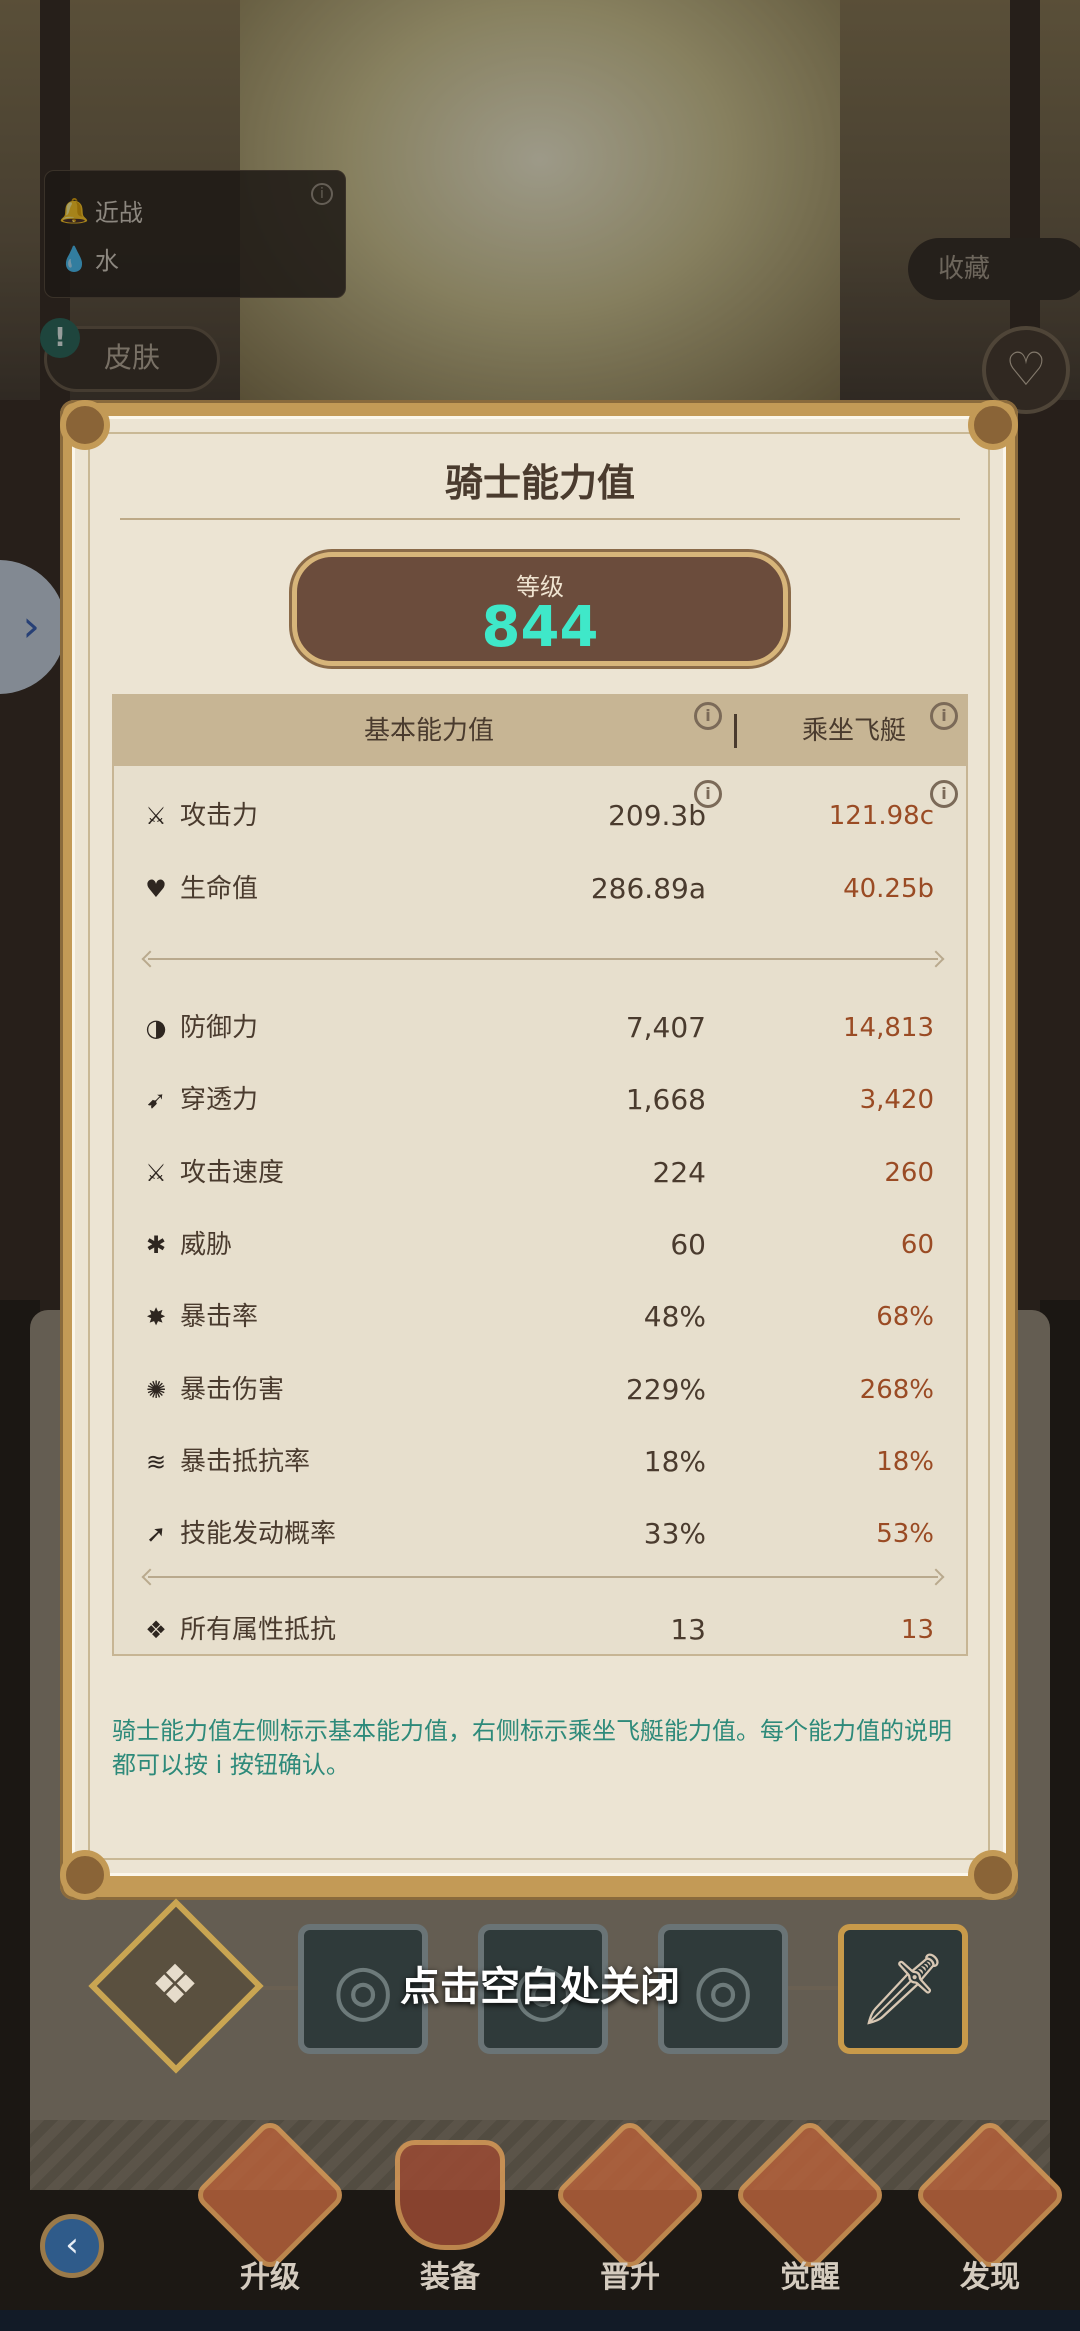 This screenshot has width=1080, height=2331. I want to click on stat-base-value: 286.89a, so click(648, 888).